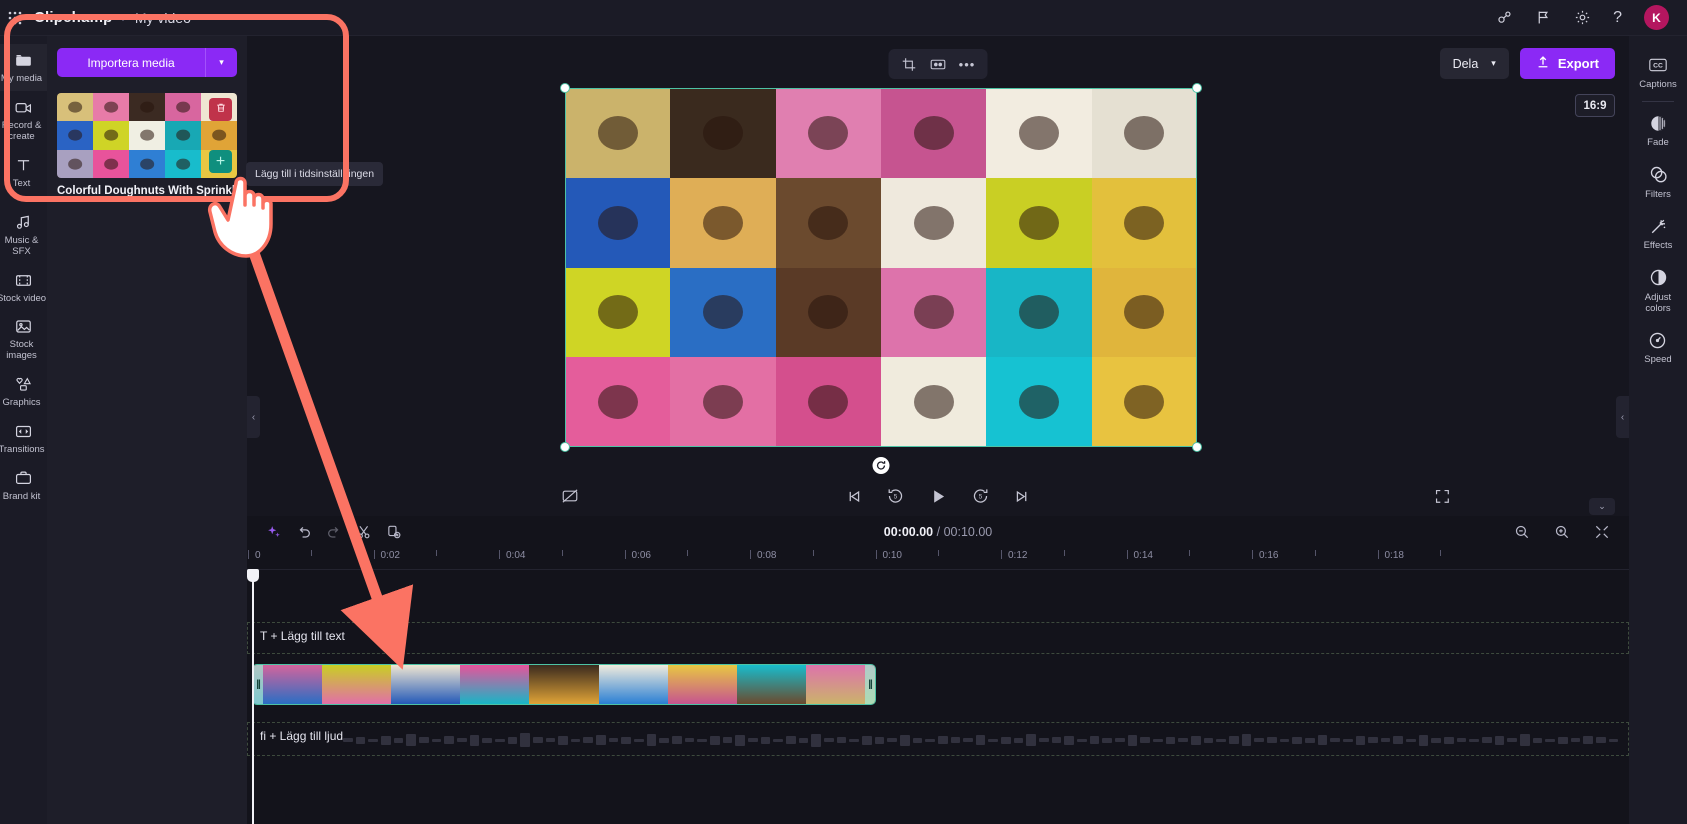 This screenshot has height=824, width=1687. I want to click on sidebar-item-brand-kit: Brand kit, so click(23, 485).